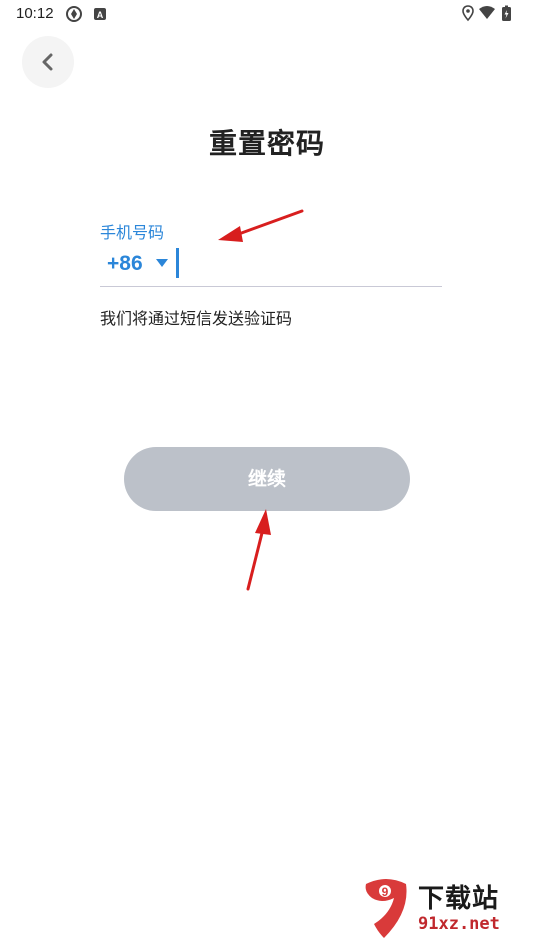  I want to click on triangle-down-icon, so click(162, 263).